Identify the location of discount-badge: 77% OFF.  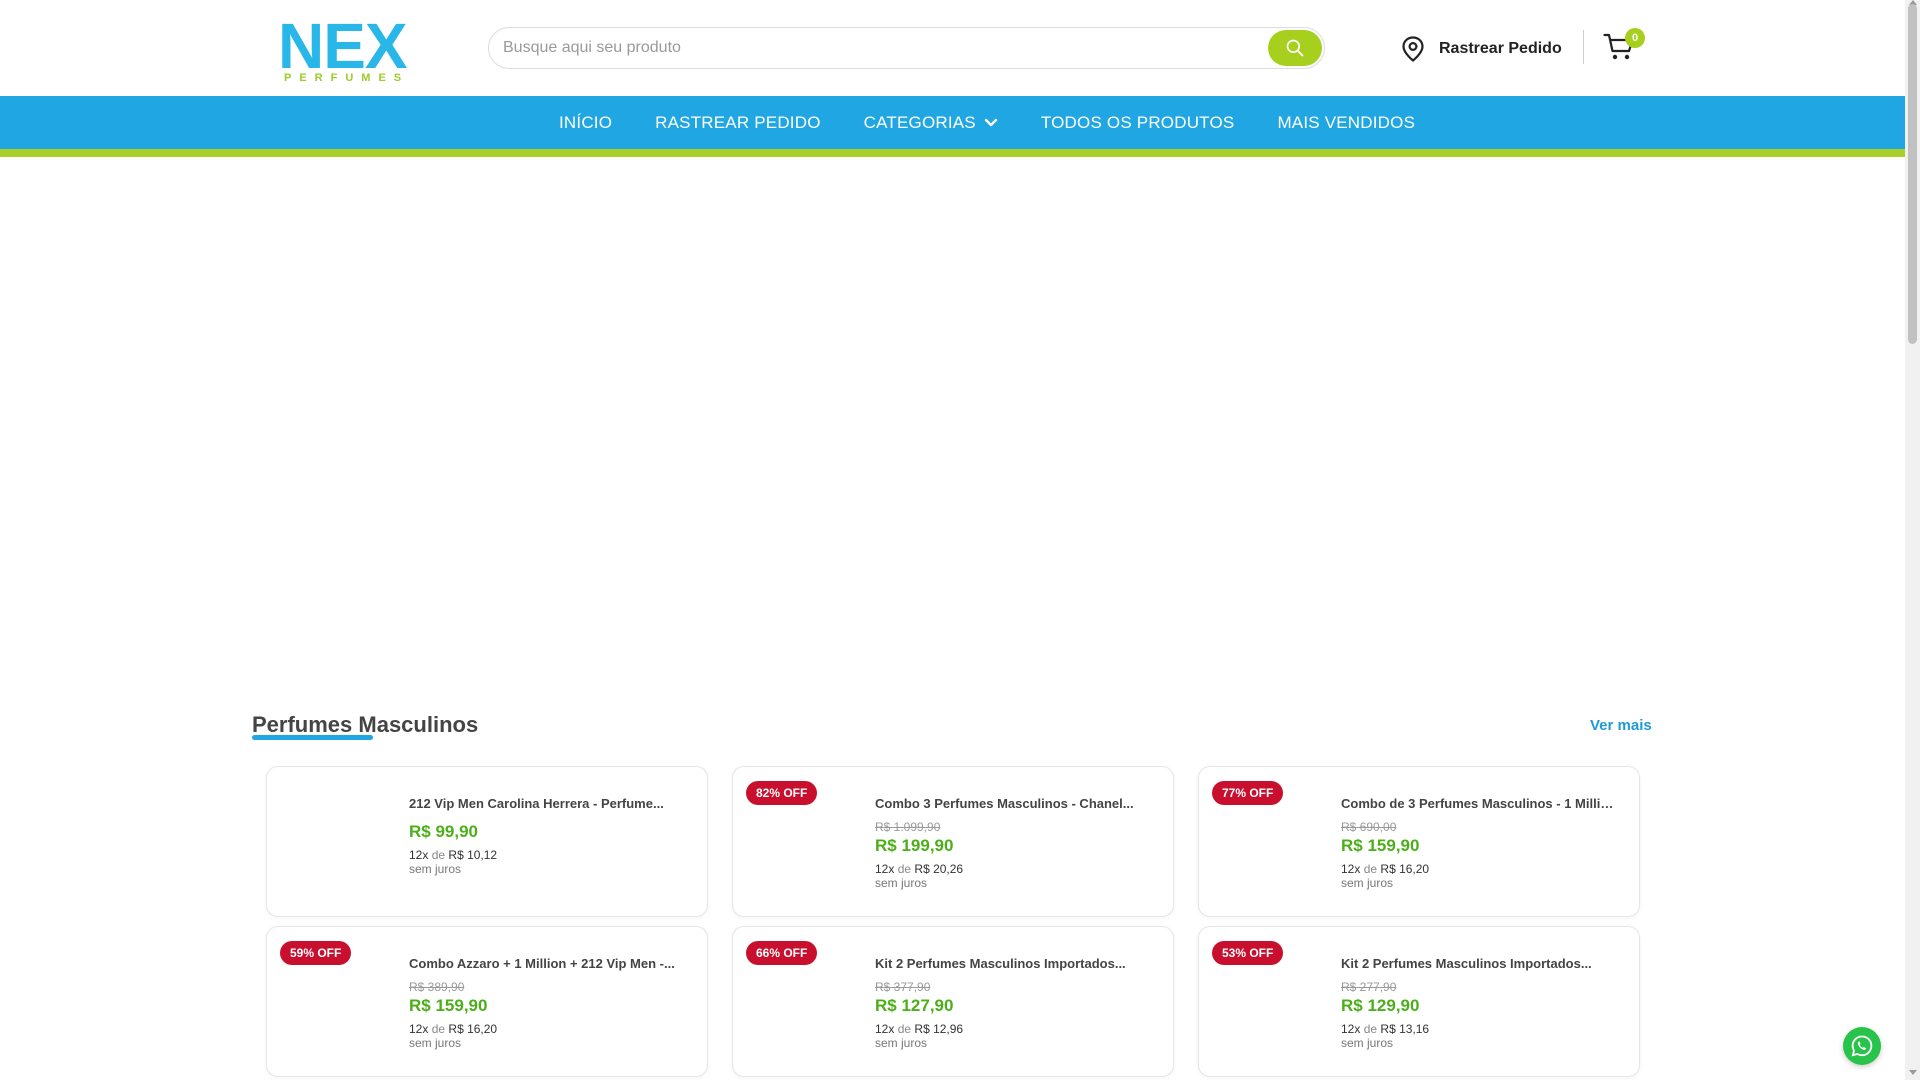
(1248, 793).